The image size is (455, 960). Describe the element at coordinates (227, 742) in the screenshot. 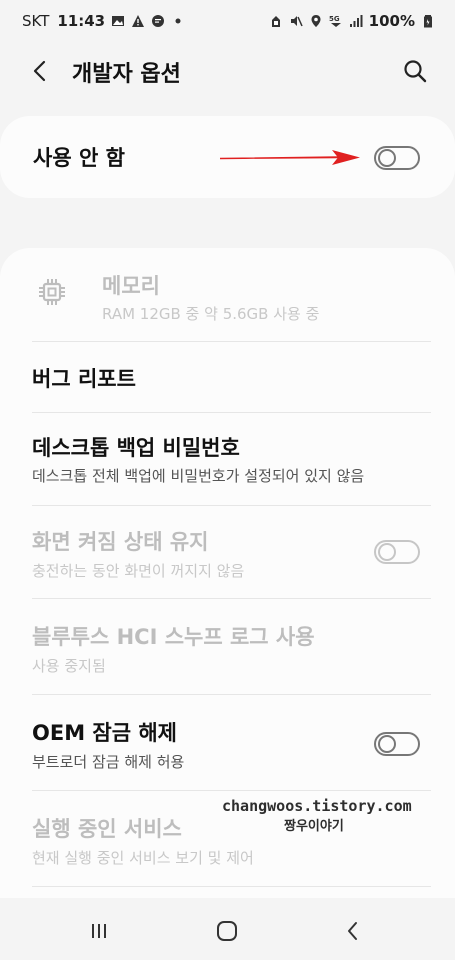

I see `list-item-oem-unlock: OEM 잠금 해제 부트로더 잠금 해제 허용` at that location.